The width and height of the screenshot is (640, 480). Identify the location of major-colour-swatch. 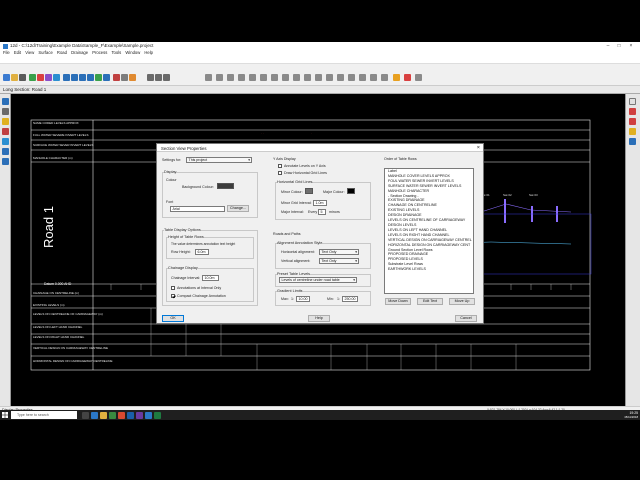
(351, 191).